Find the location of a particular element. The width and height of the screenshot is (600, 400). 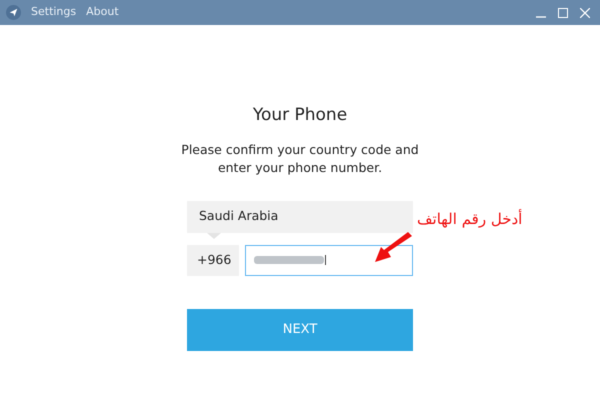

phone-field is located at coordinates (329, 260).